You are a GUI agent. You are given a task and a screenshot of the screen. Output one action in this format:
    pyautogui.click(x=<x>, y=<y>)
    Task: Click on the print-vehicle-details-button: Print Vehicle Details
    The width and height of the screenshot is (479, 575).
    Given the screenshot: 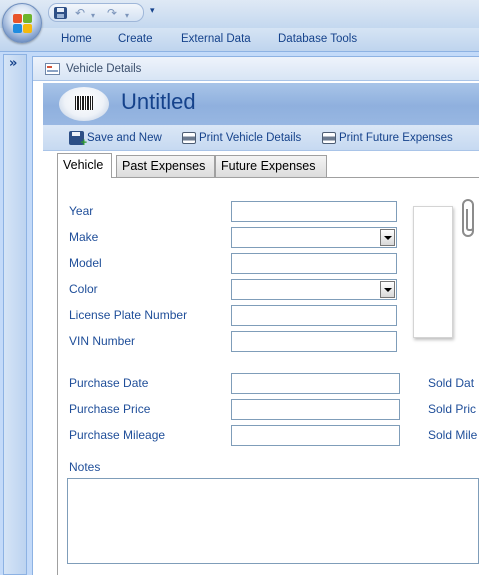 What is the action you would take?
    pyautogui.click(x=241, y=138)
    